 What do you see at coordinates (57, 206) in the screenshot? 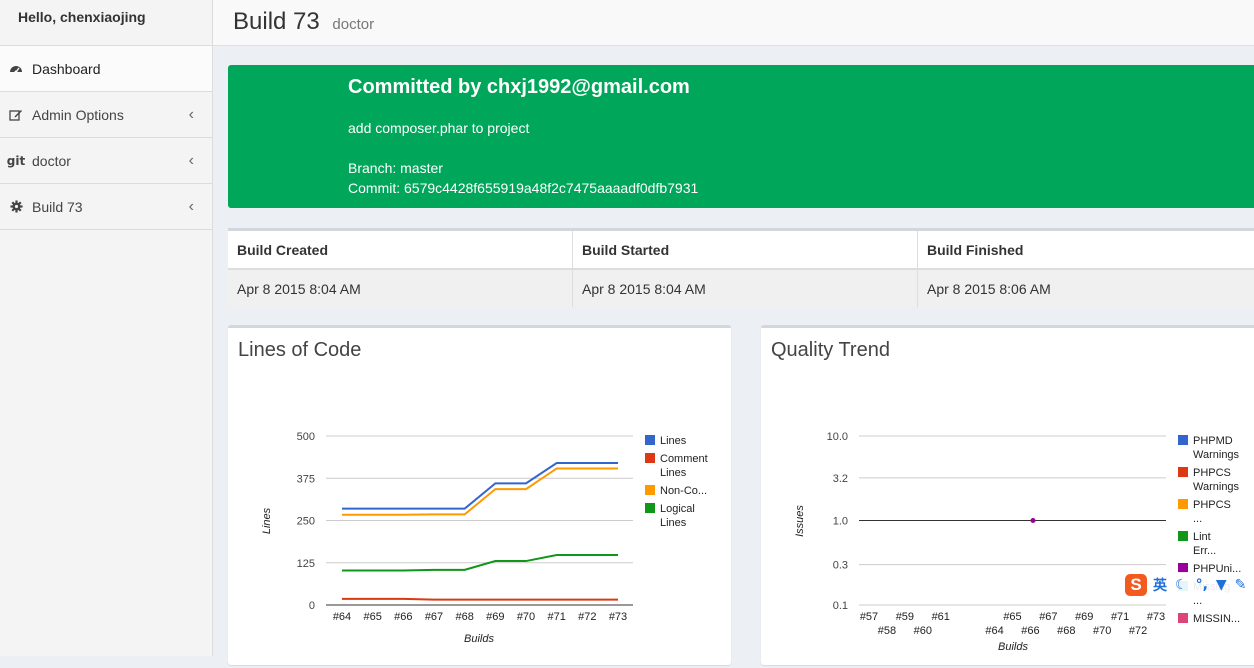
I see `sidebar-item-label: Build 73` at bounding box center [57, 206].